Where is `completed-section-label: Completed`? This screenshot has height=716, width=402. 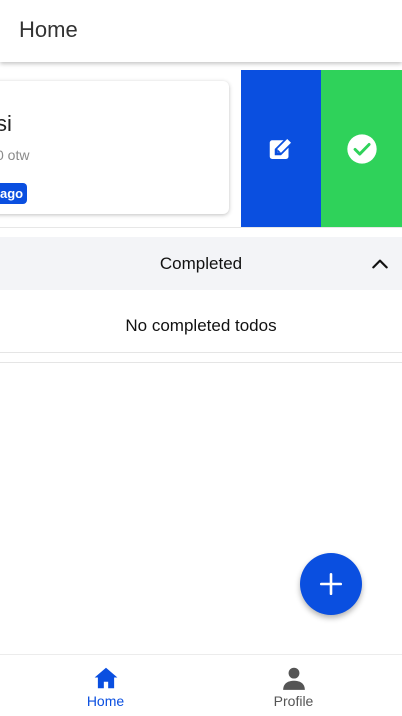 completed-section-label: Completed is located at coordinates (201, 263).